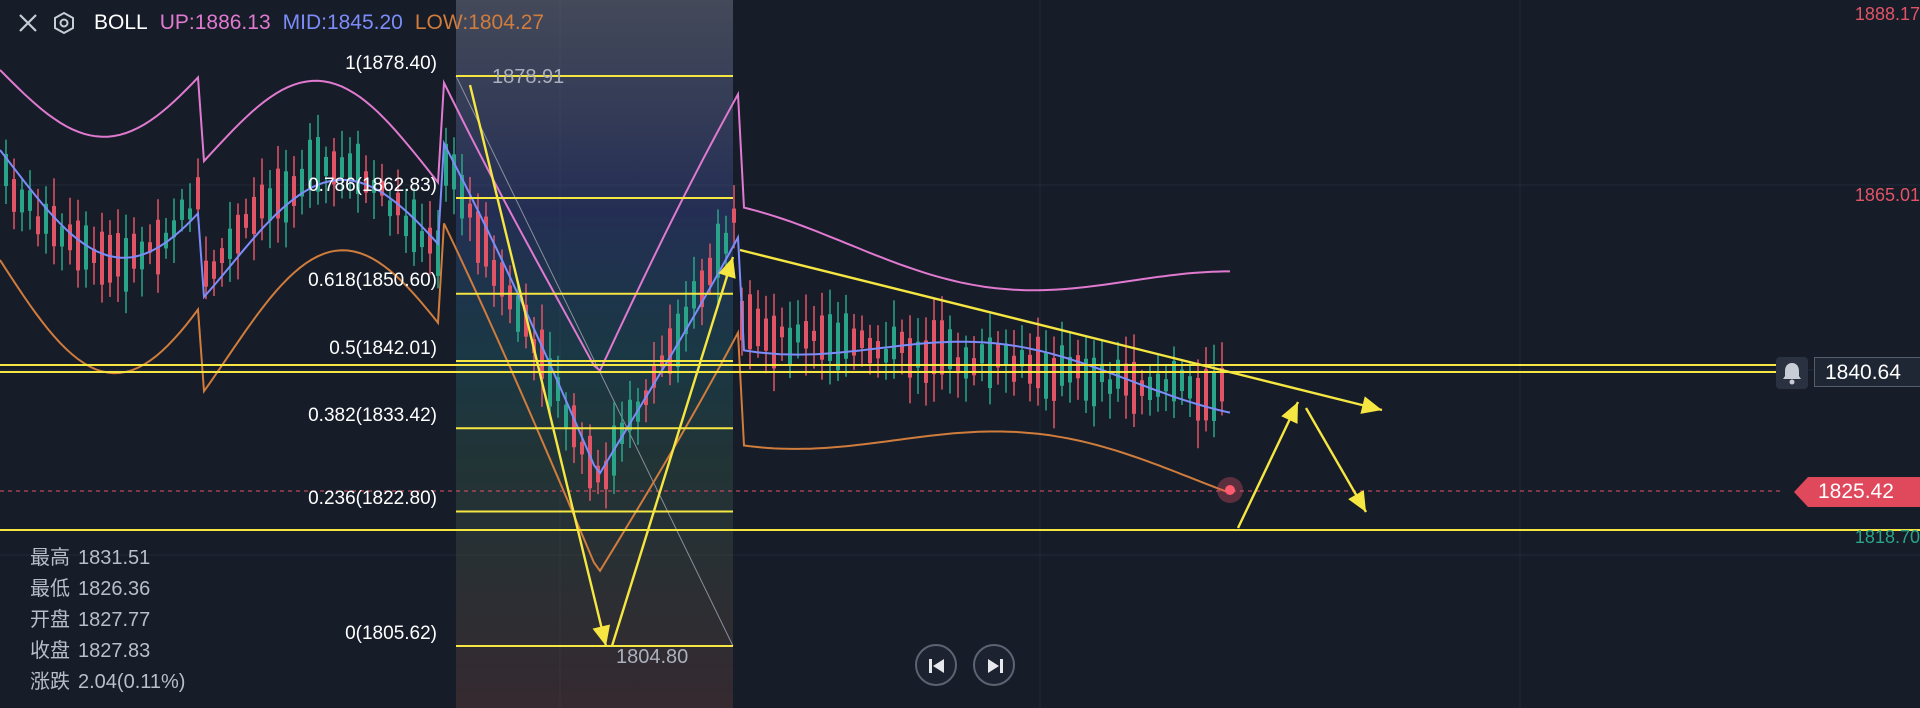 The image size is (1920, 708). I want to click on fib-level-label-1: 1(1878.40), so click(391, 63).